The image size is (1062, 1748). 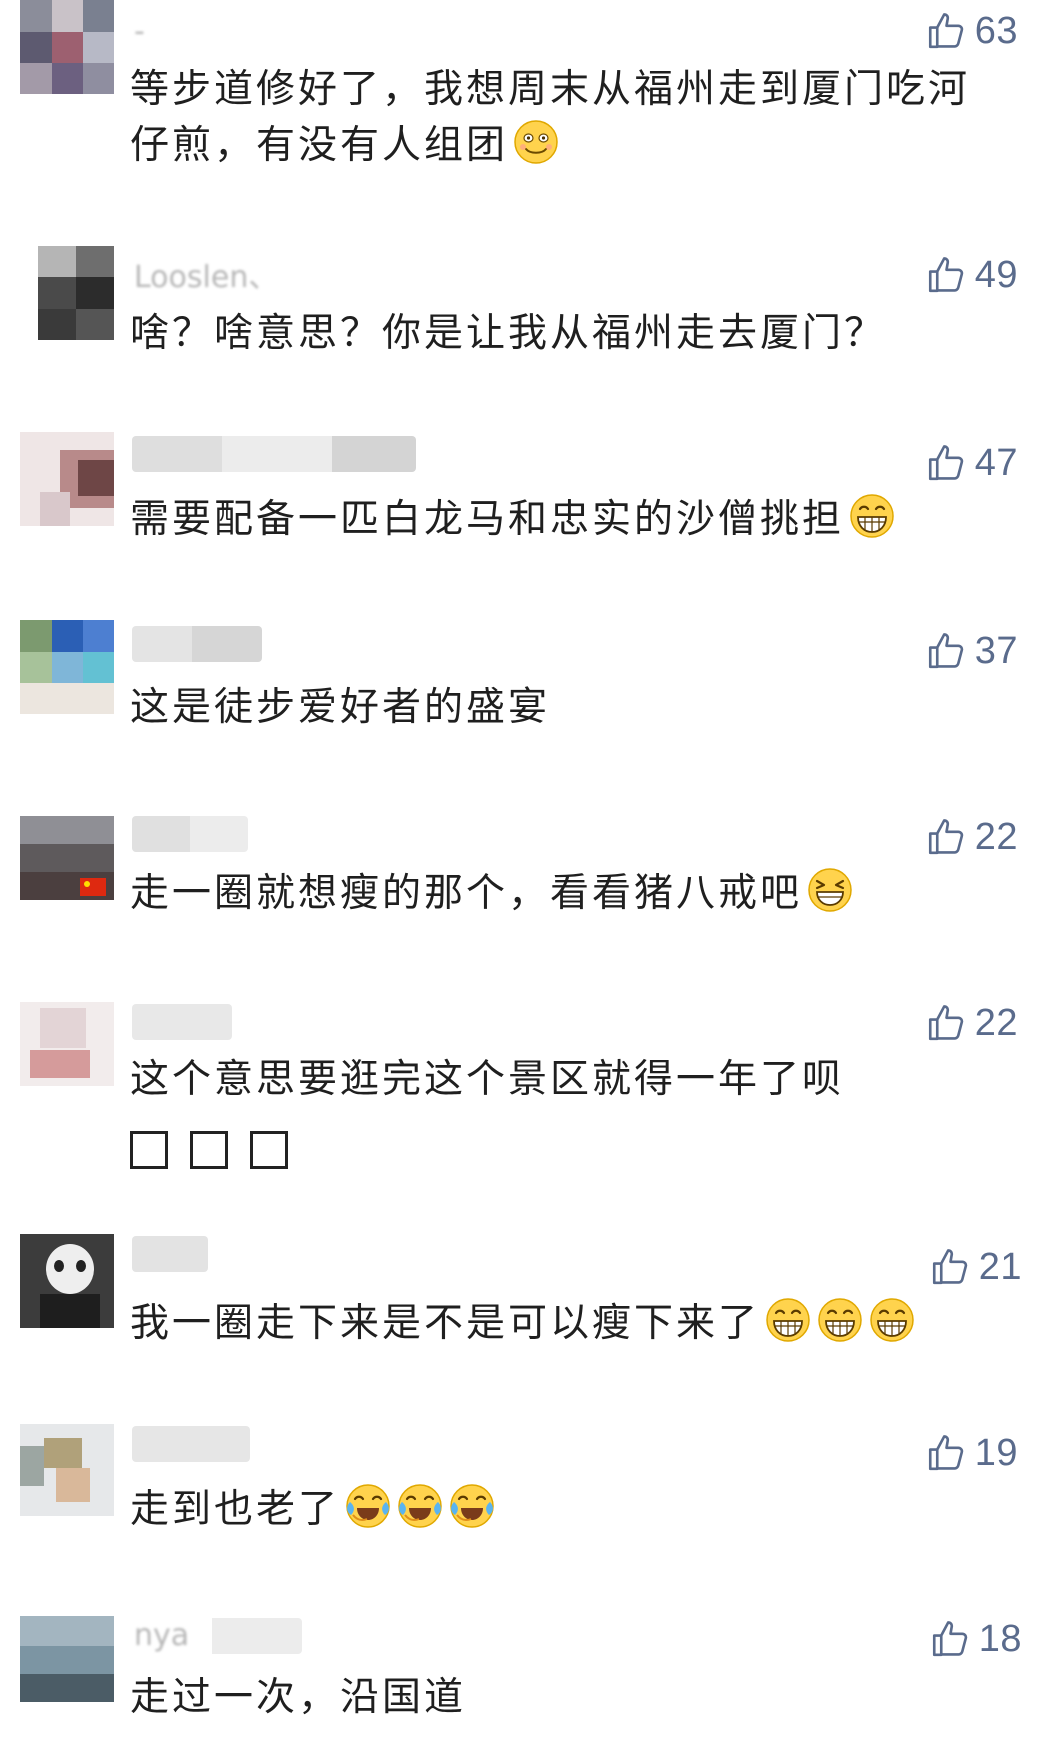 I want to click on comment-text: 啥？啥意思？你是让我从福州走去厦门？, so click(x=508, y=333).